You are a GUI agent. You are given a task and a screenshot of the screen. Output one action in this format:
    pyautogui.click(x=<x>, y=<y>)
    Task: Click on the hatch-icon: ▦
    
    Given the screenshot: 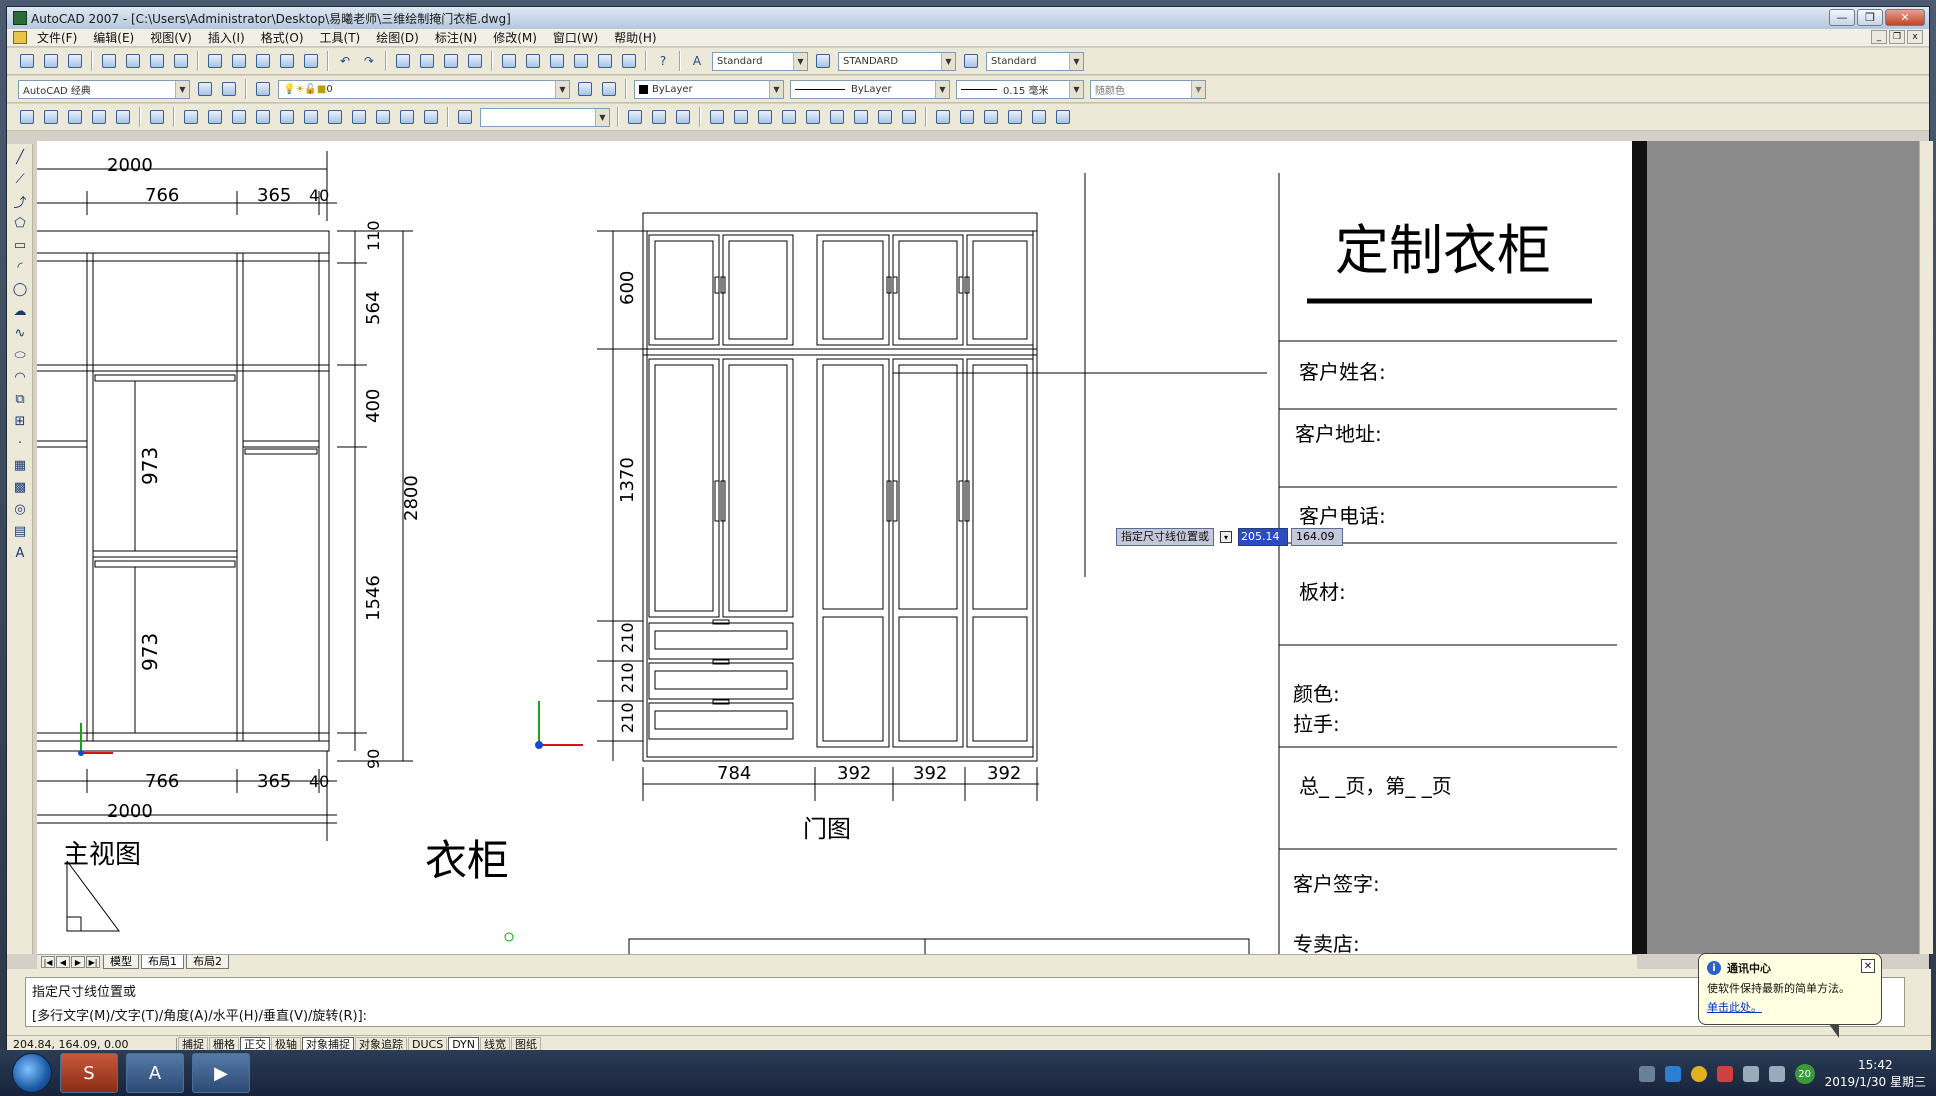 What is the action you would take?
    pyautogui.click(x=20, y=465)
    